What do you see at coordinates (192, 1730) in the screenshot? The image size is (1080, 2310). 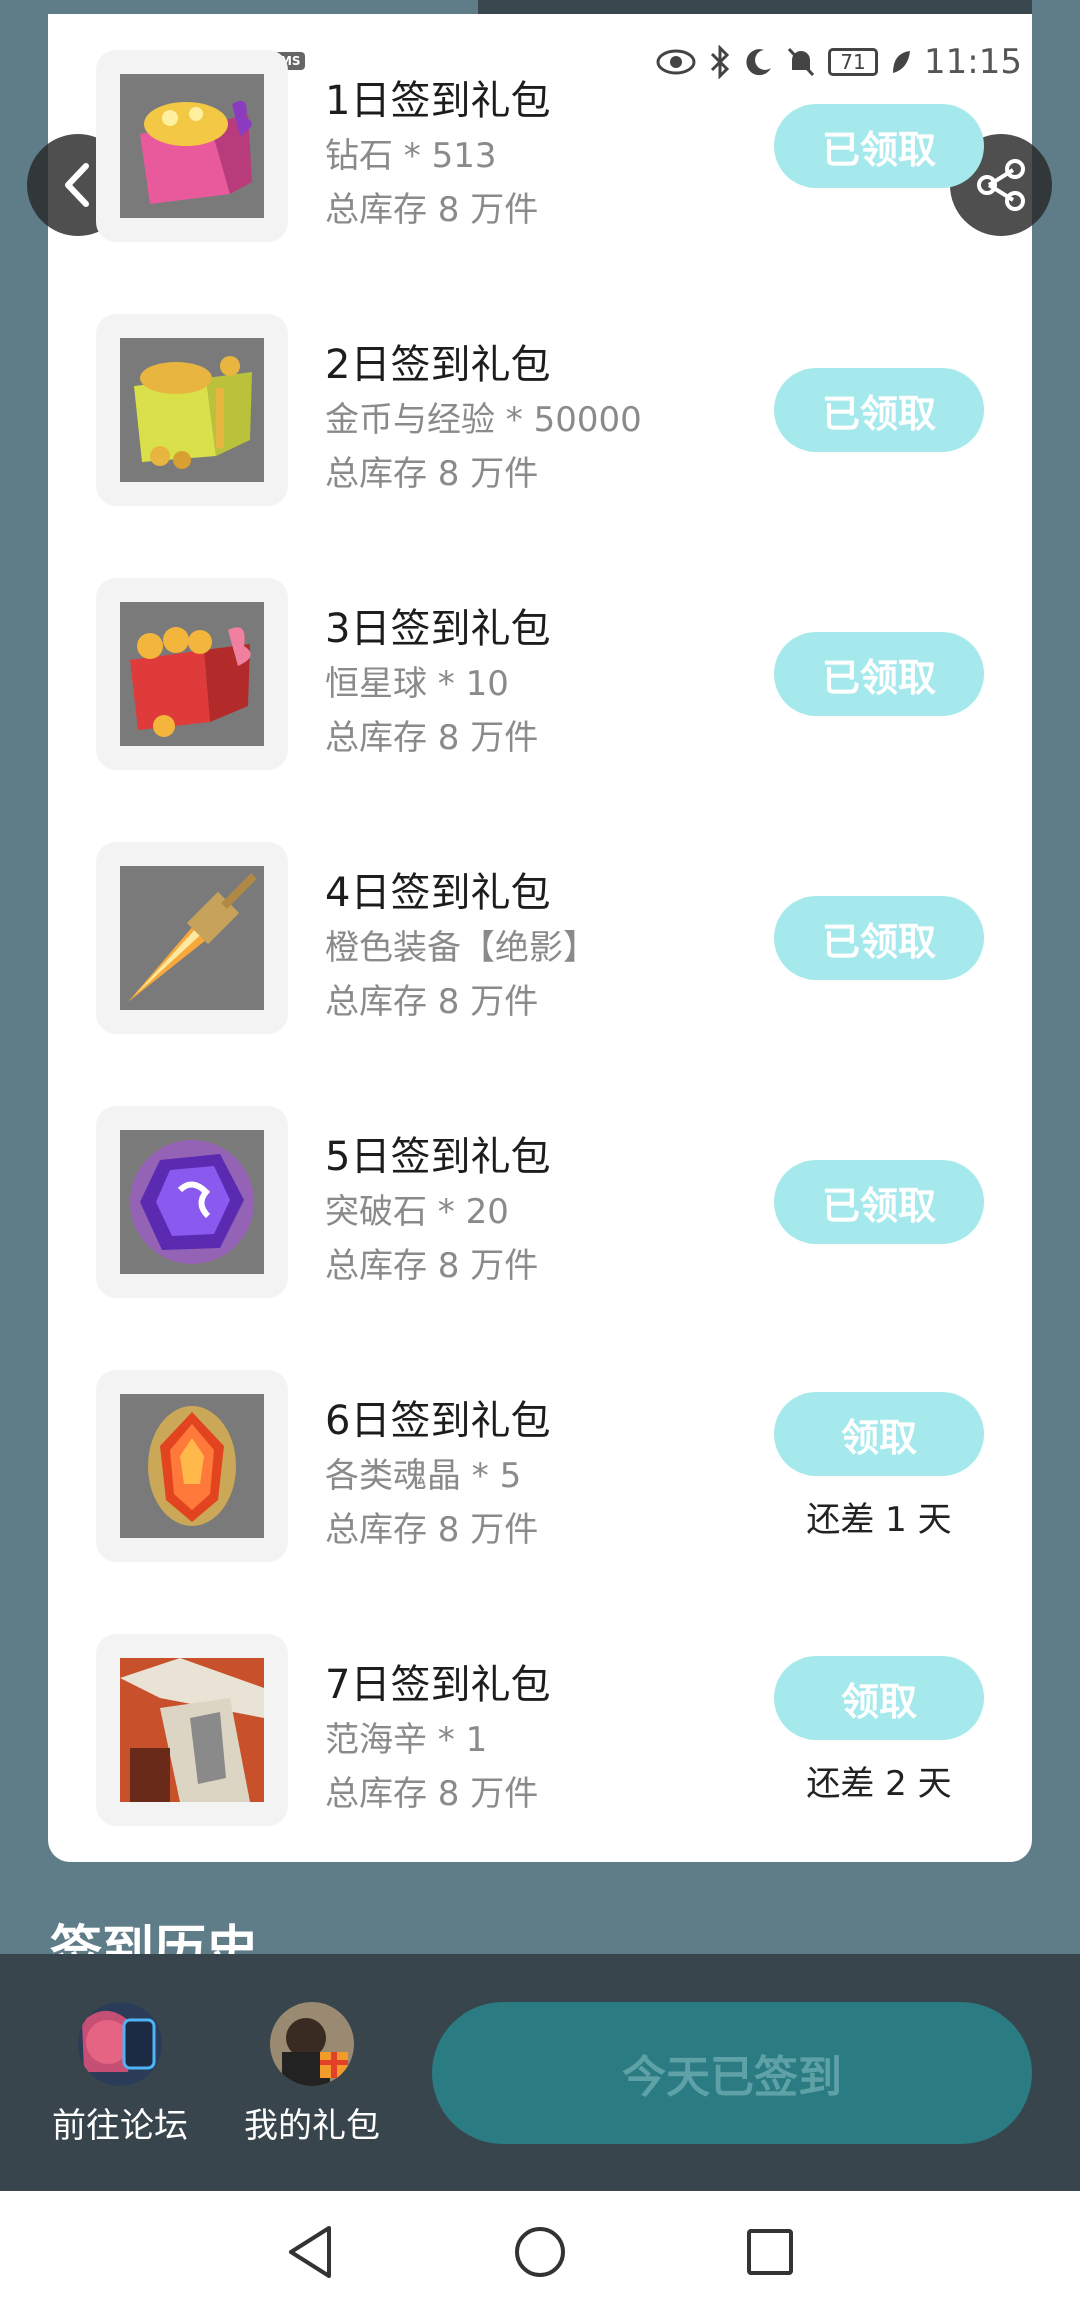 I see `hero-portrait-icon` at bounding box center [192, 1730].